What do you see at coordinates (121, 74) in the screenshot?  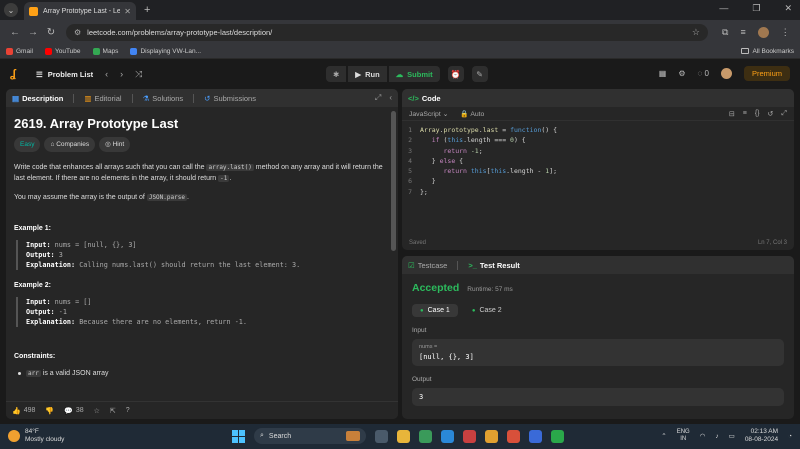 I see `next-problem-icon: ›` at bounding box center [121, 74].